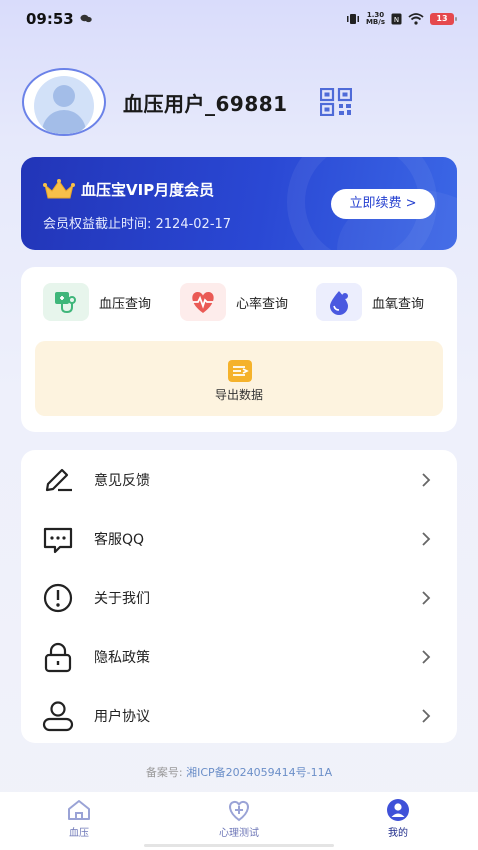 Image resolution: width=478 pixels, height=850 pixels. What do you see at coordinates (79, 810) in the screenshot?
I see `home-icon` at bounding box center [79, 810].